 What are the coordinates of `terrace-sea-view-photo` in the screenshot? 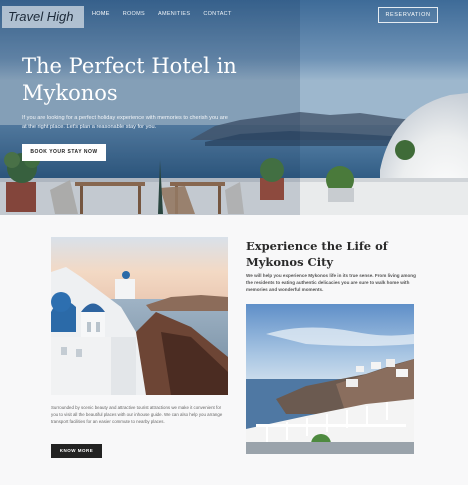 It's located at (330, 379).